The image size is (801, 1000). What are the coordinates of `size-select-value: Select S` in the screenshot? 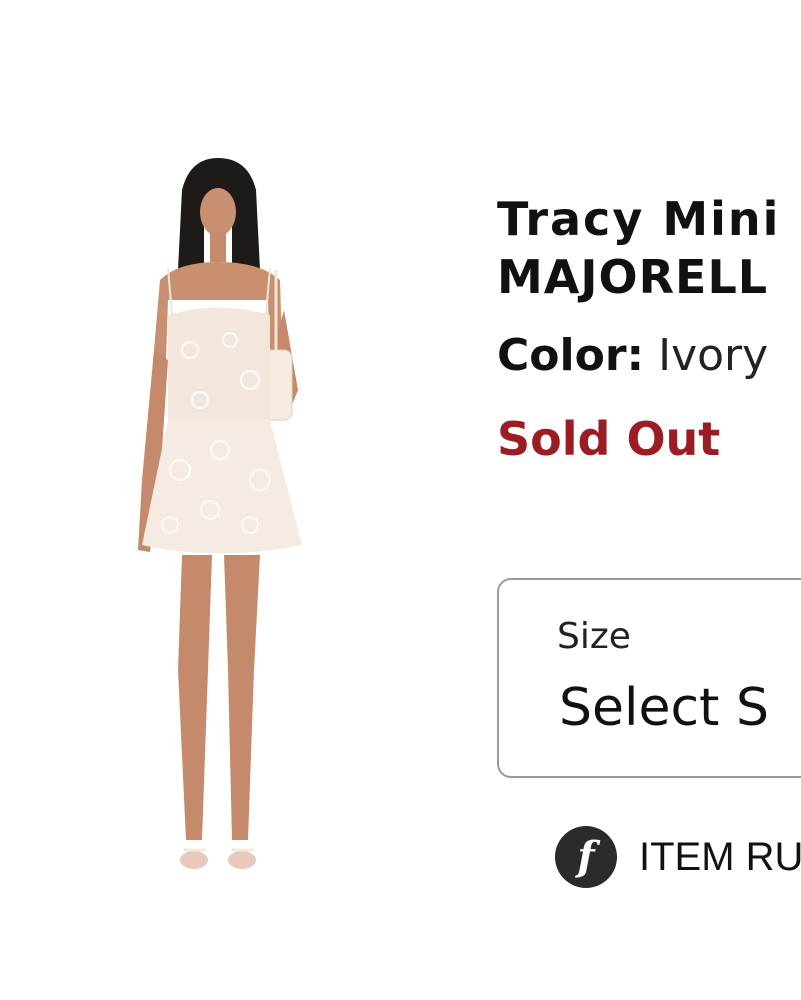 It's located at (664, 708).